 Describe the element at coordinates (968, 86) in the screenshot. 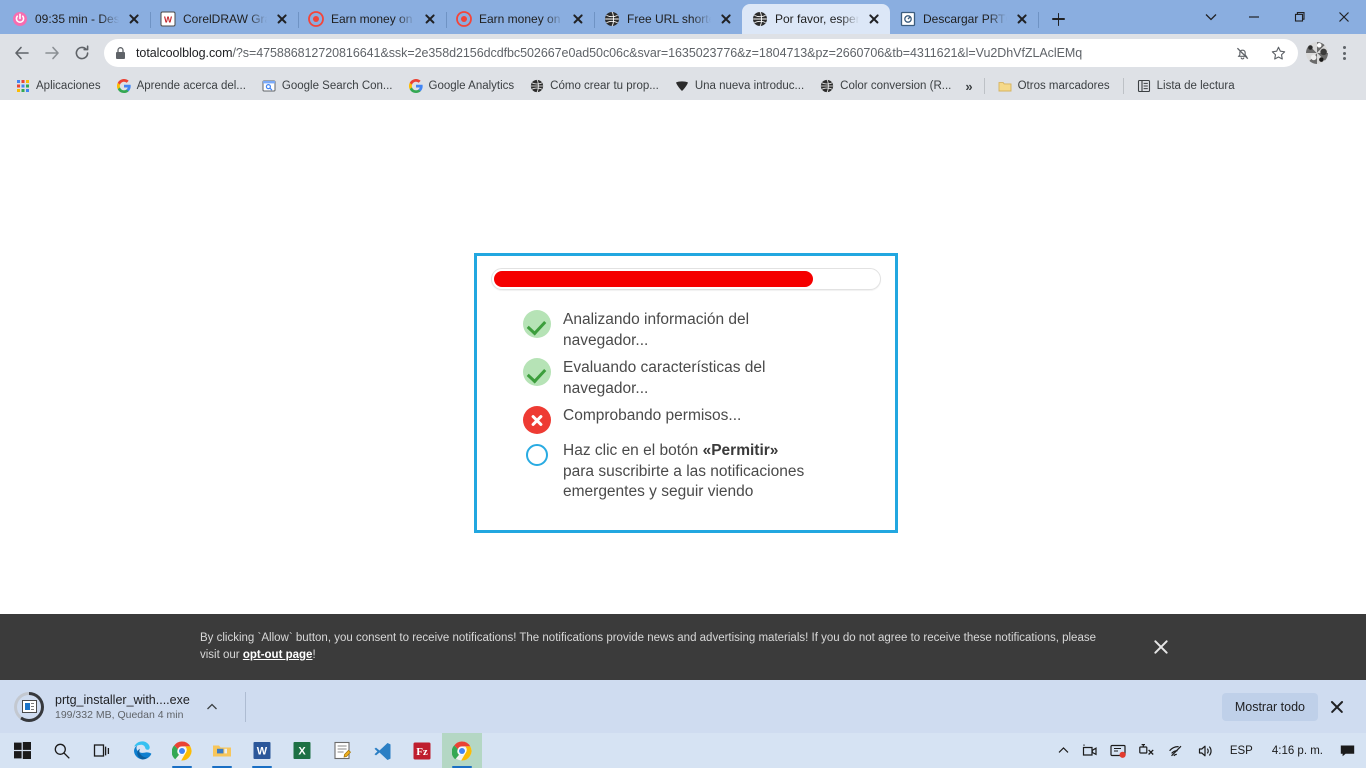

I see `bookmarks-overflow-button: »` at that location.